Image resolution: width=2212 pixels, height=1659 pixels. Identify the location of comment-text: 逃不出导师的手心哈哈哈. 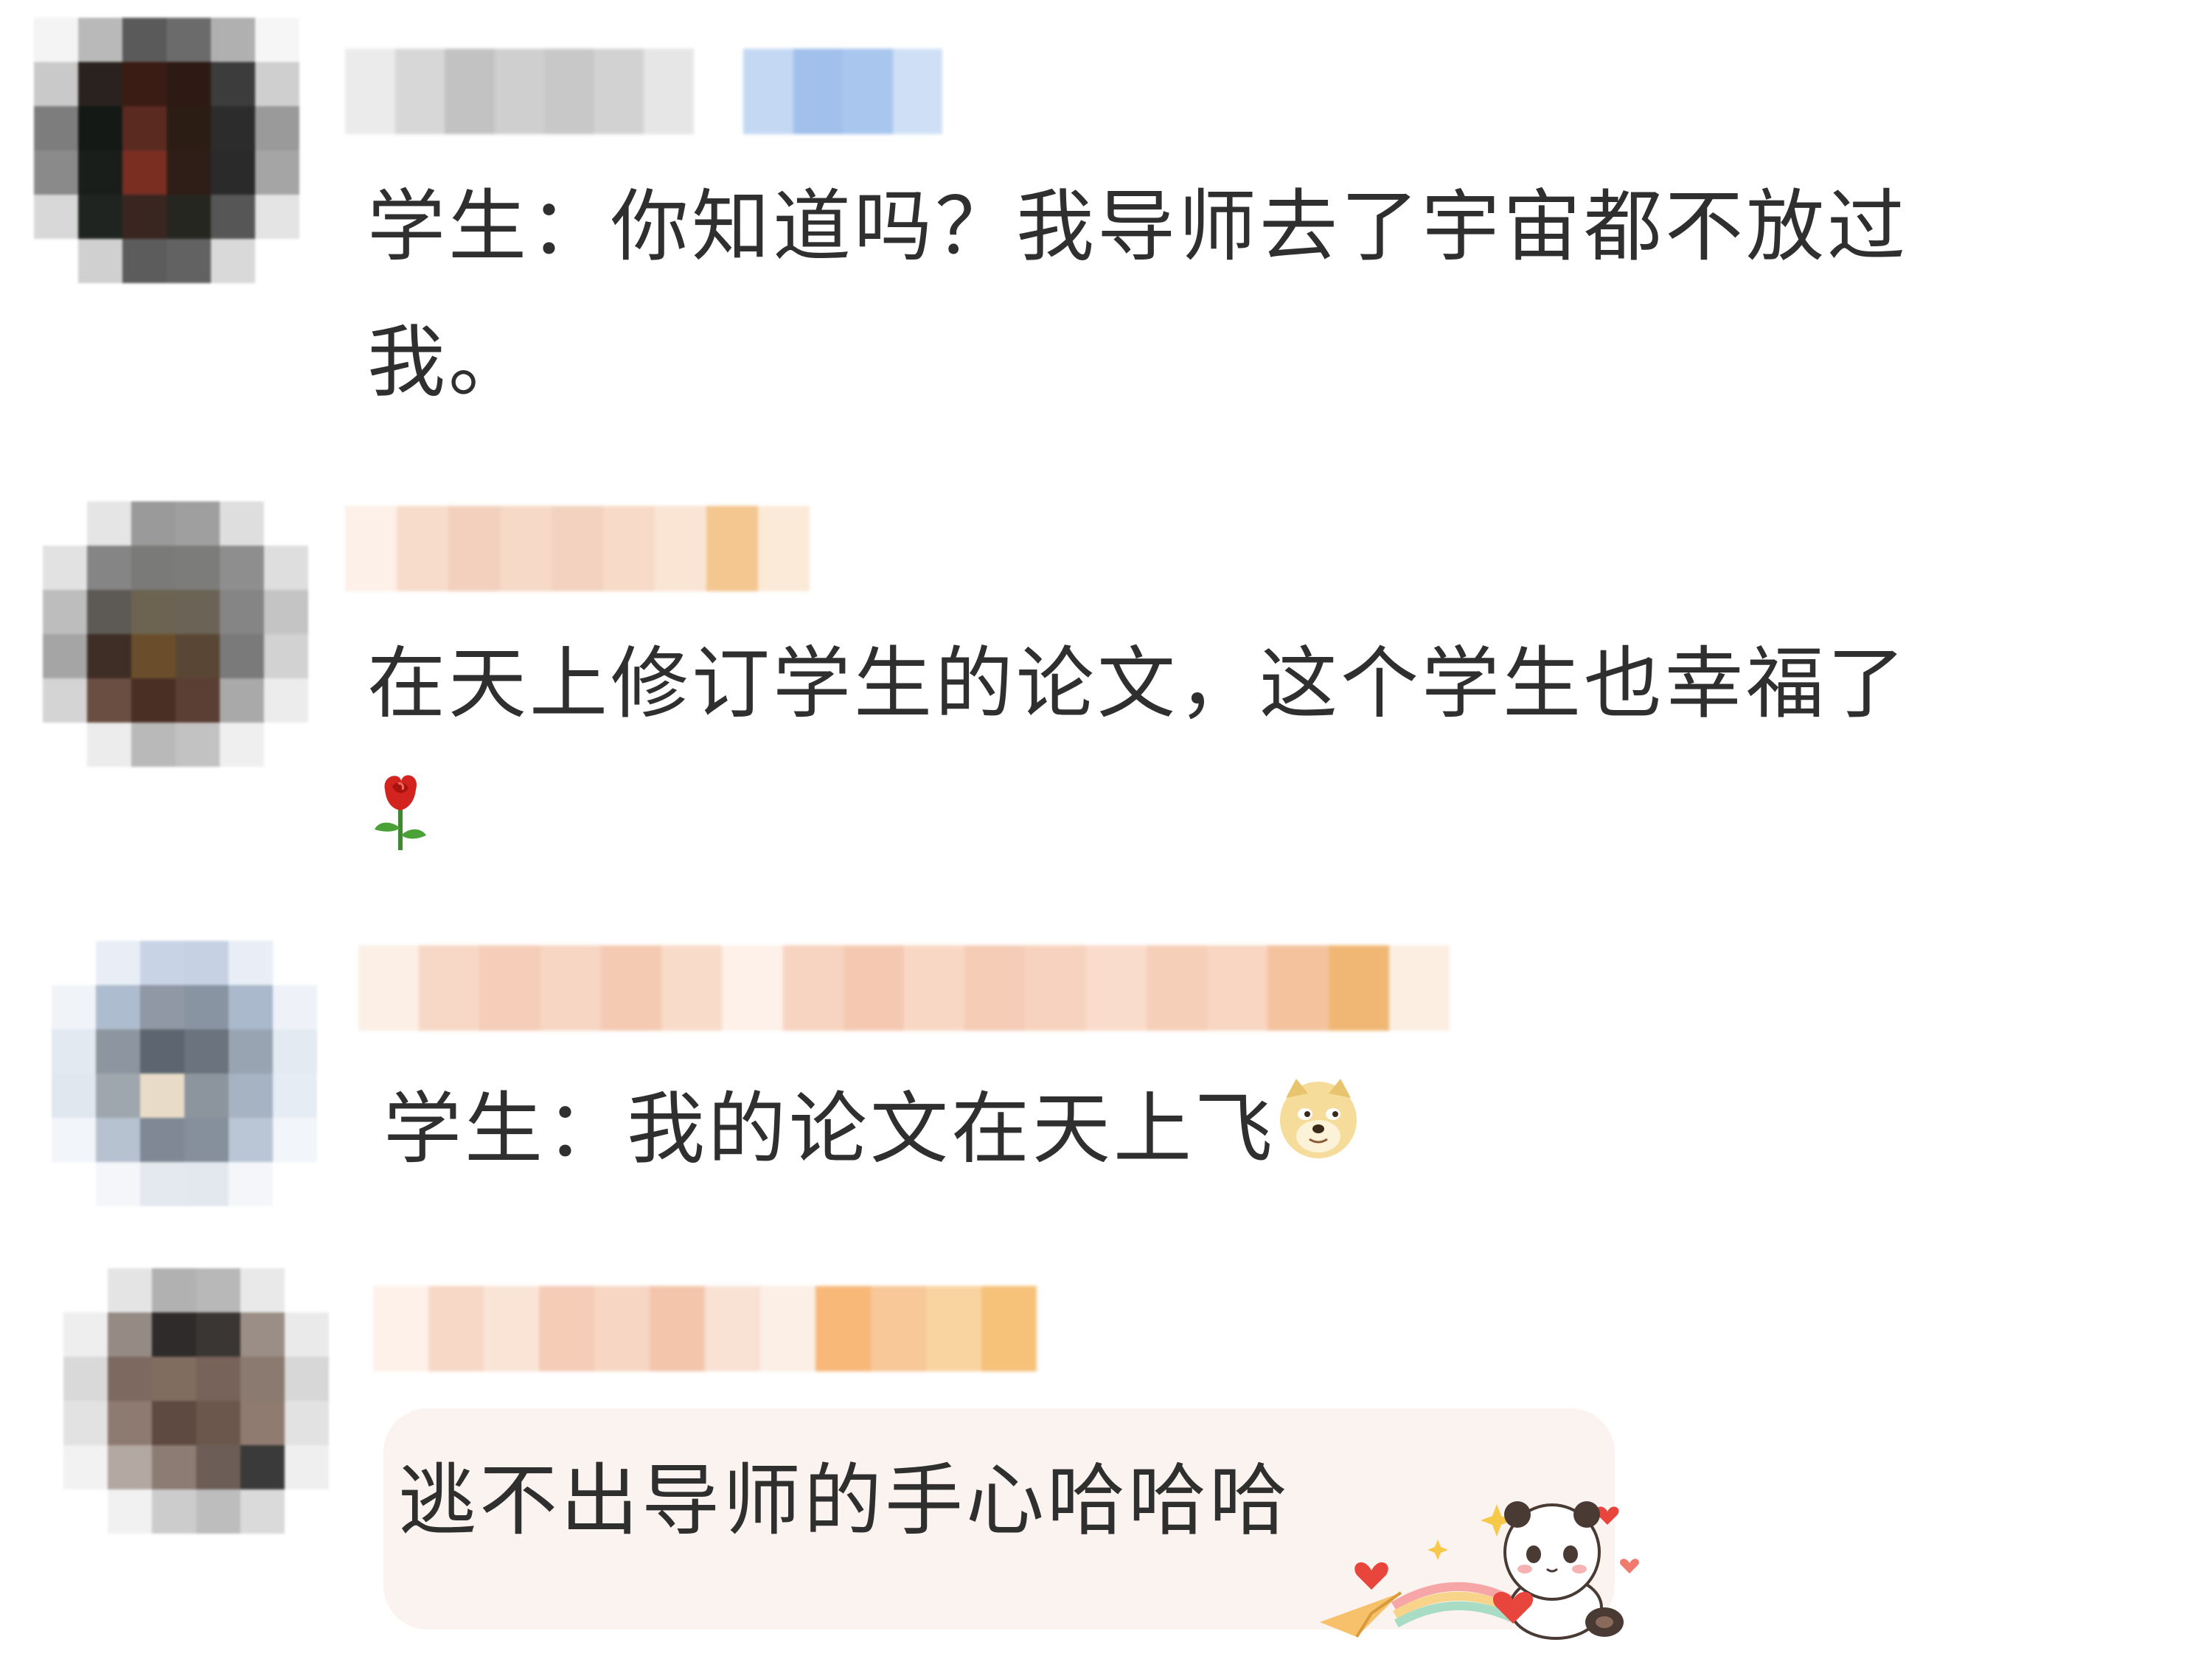
(844, 1501).